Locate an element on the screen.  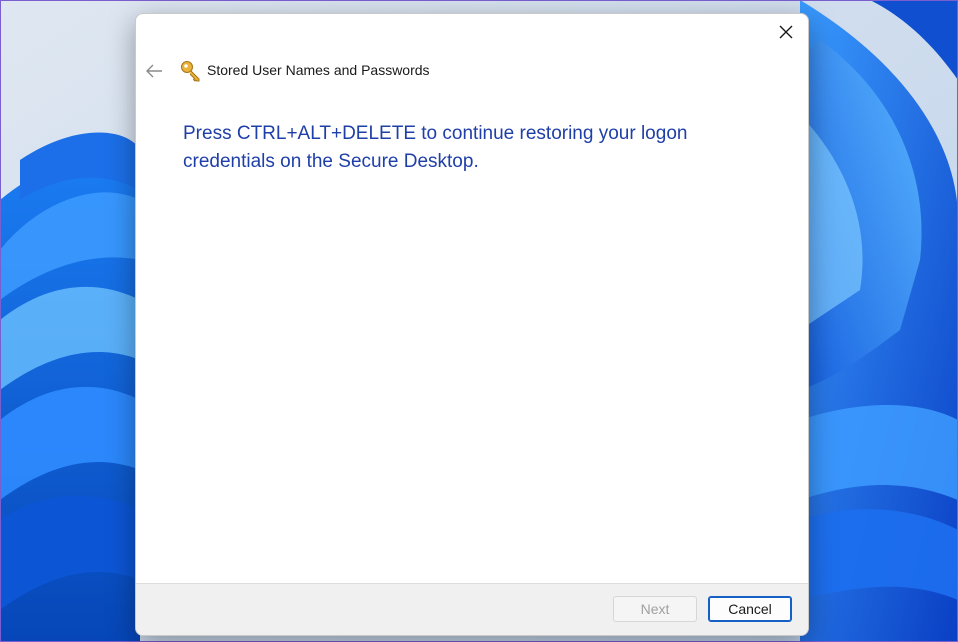
close-icon is located at coordinates (786, 32).